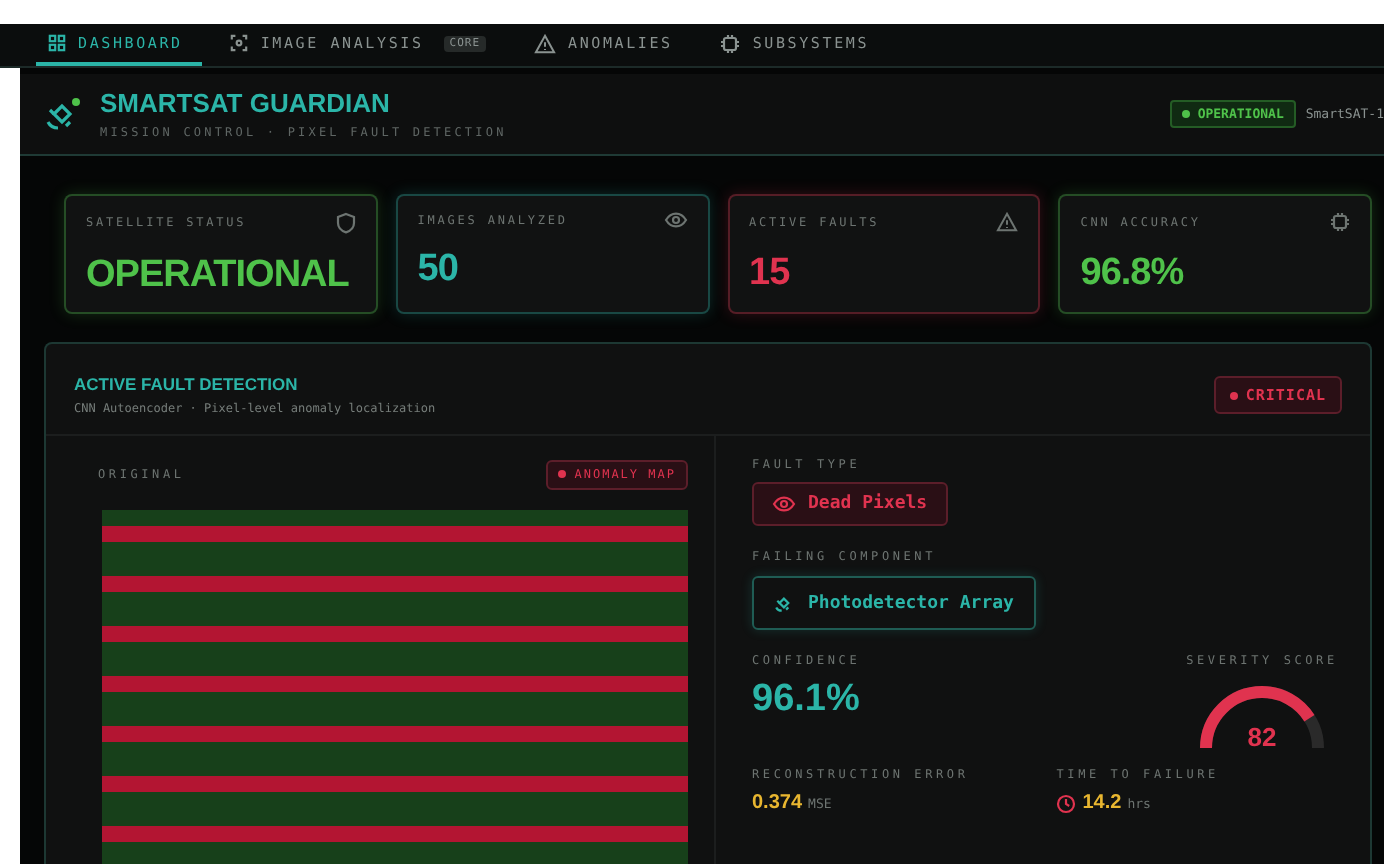  I want to click on stat-value: OPERATIONAL, so click(218, 276).